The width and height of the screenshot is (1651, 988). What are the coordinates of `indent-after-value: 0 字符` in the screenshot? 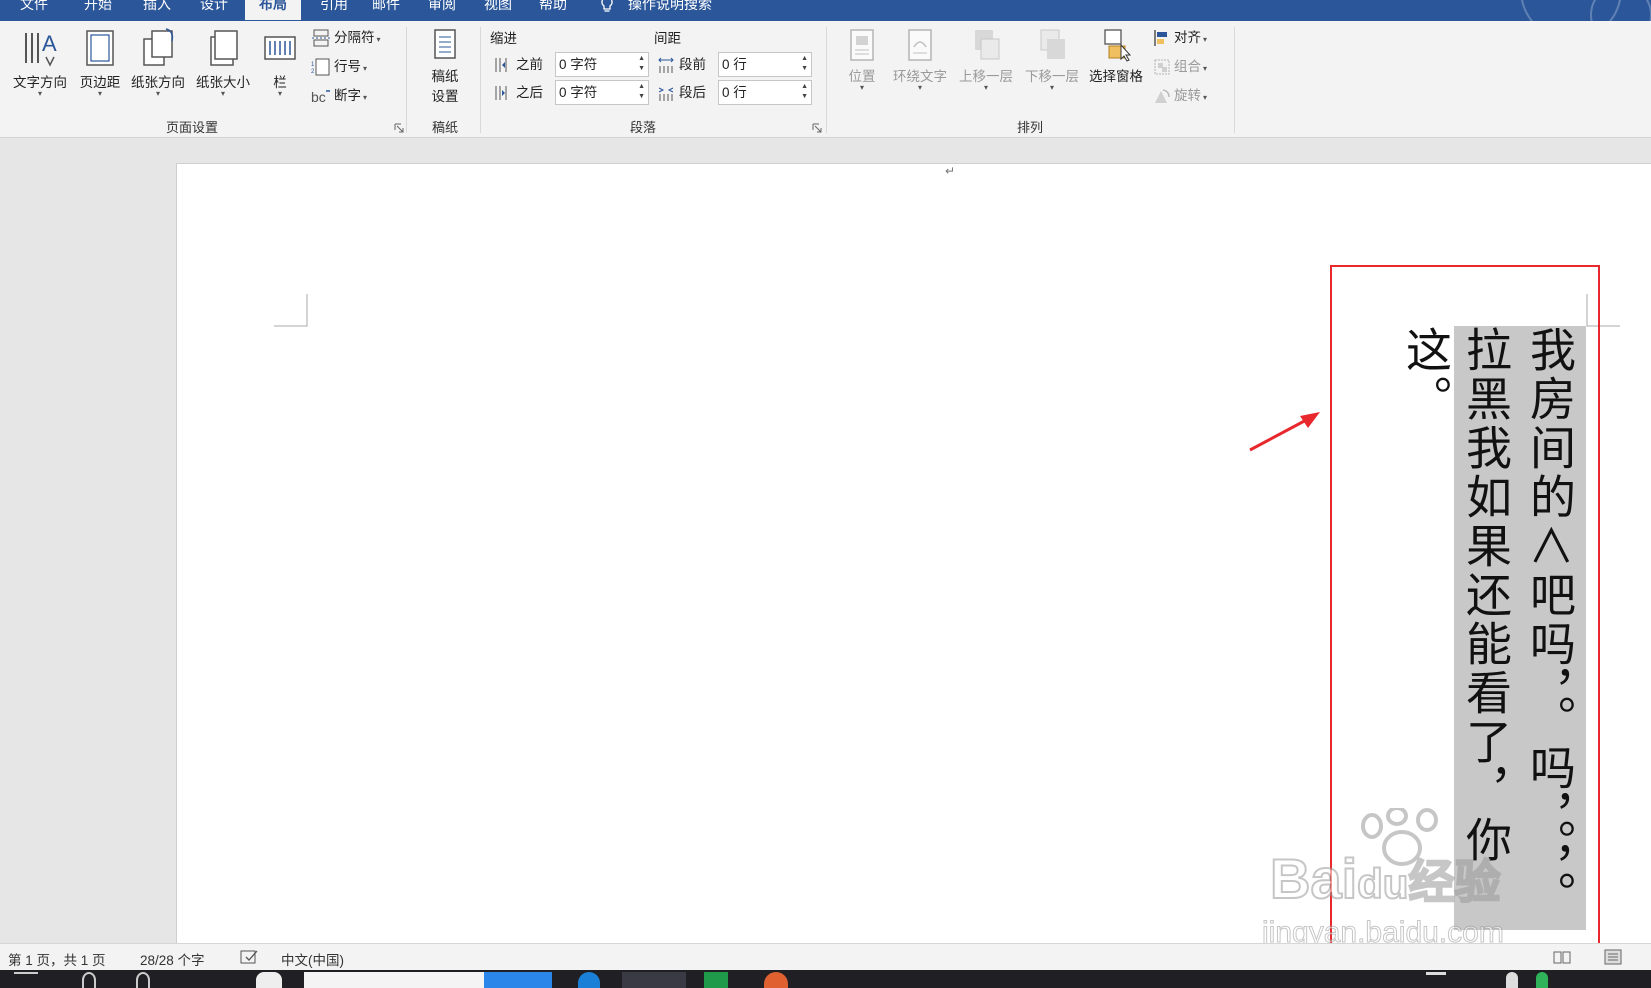 It's located at (578, 92).